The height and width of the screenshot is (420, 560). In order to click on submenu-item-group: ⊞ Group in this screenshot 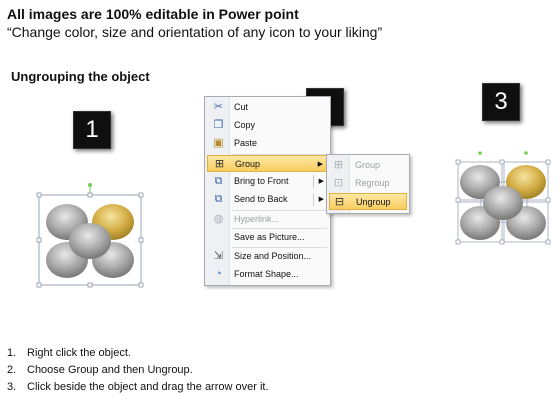, I will do `click(368, 165)`.